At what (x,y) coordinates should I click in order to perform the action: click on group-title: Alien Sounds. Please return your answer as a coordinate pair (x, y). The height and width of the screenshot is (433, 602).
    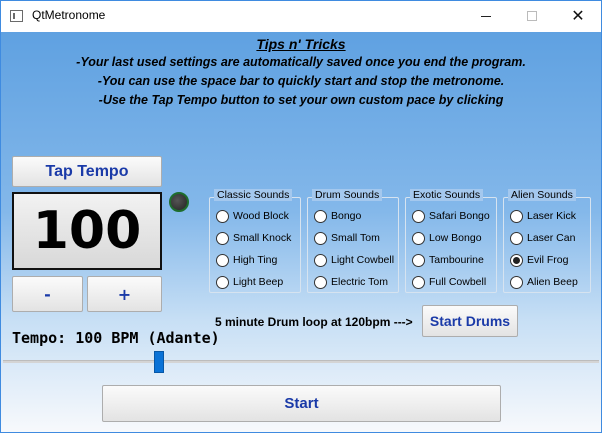
    Looking at the image, I should click on (542, 195).